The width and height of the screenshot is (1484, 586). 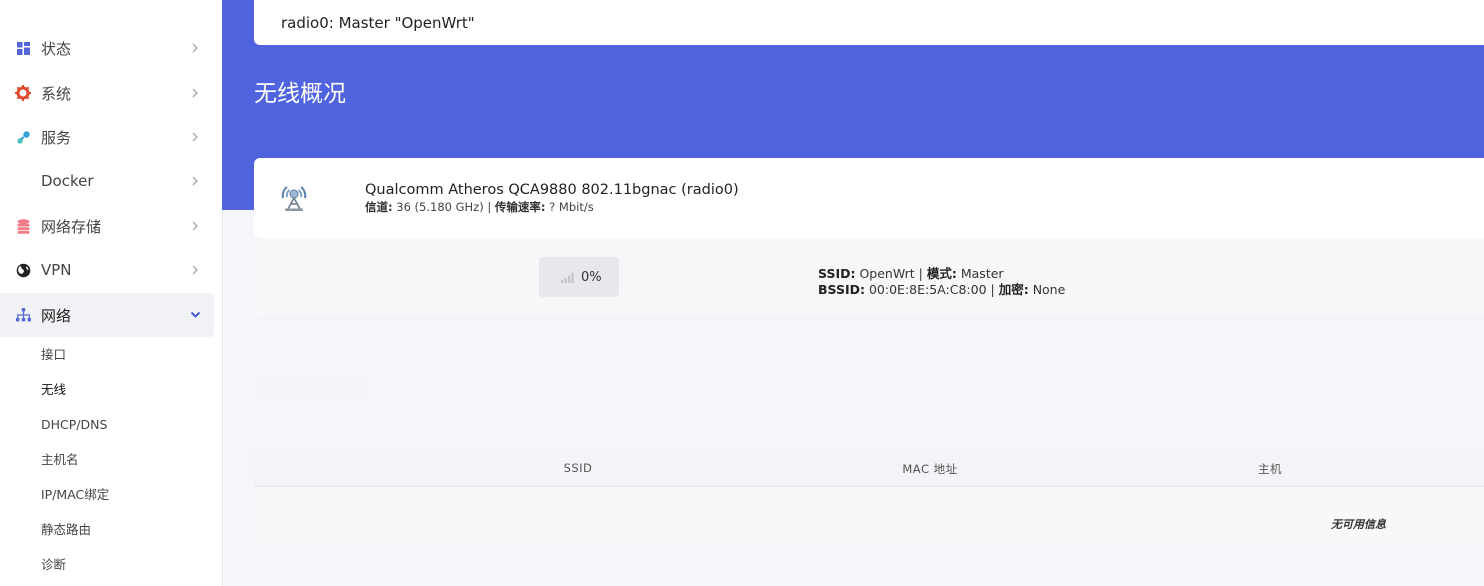 I want to click on table-row: 无可用信息, so click(x=869, y=515).